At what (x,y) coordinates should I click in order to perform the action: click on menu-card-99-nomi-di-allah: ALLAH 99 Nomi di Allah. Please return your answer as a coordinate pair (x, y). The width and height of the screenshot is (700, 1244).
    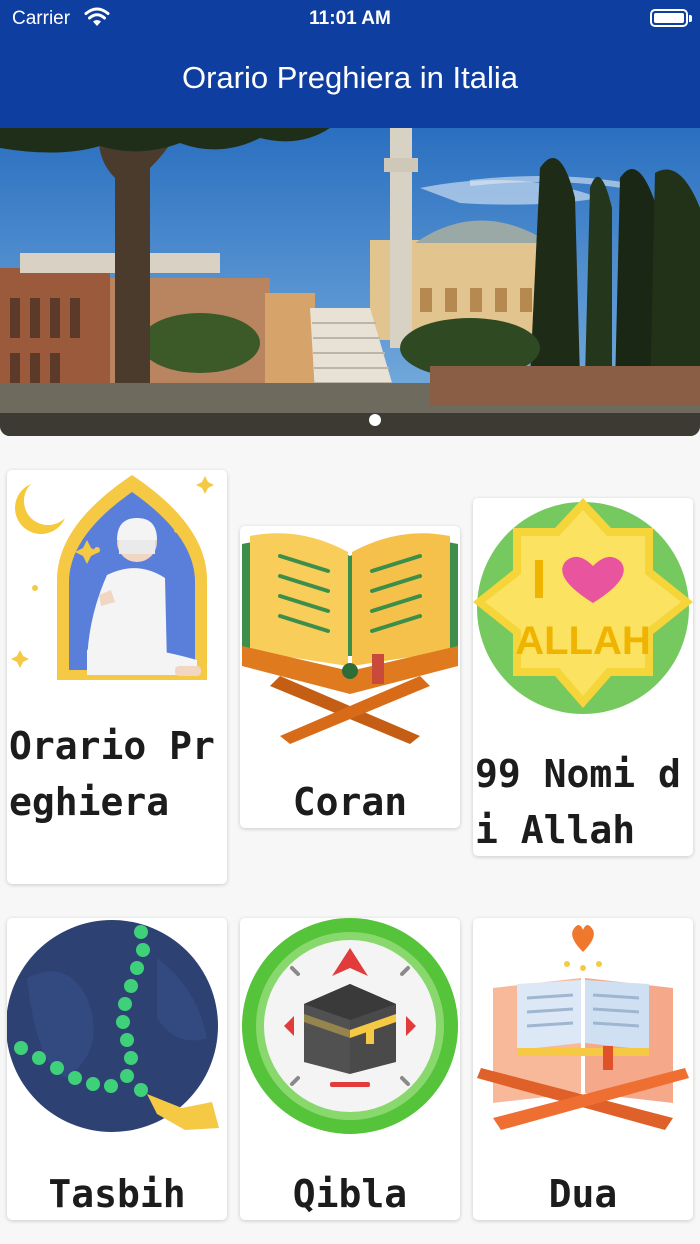
    Looking at the image, I should click on (583, 677).